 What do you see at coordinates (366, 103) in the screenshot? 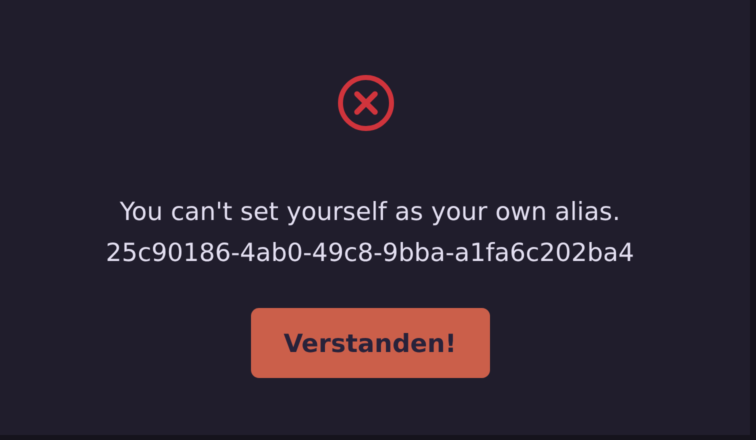
I see `error-icon` at bounding box center [366, 103].